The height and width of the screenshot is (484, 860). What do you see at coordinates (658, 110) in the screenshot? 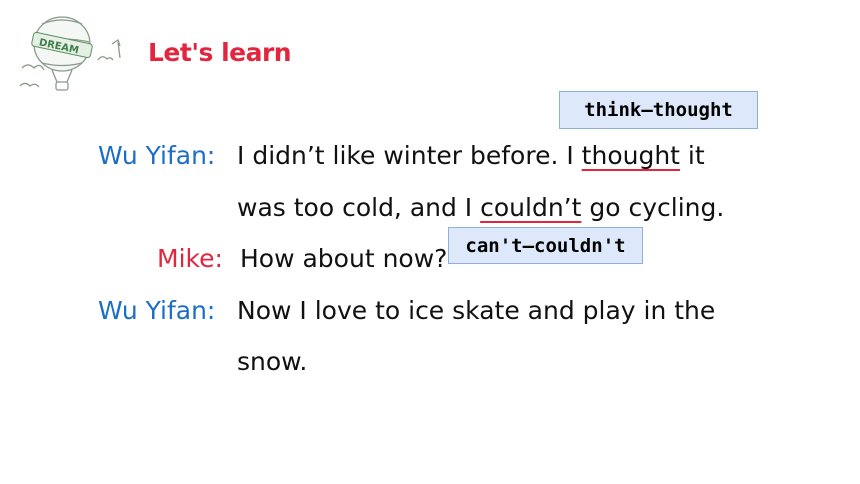
I see `note-thought: think—thought` at bounding box center [658, 110].